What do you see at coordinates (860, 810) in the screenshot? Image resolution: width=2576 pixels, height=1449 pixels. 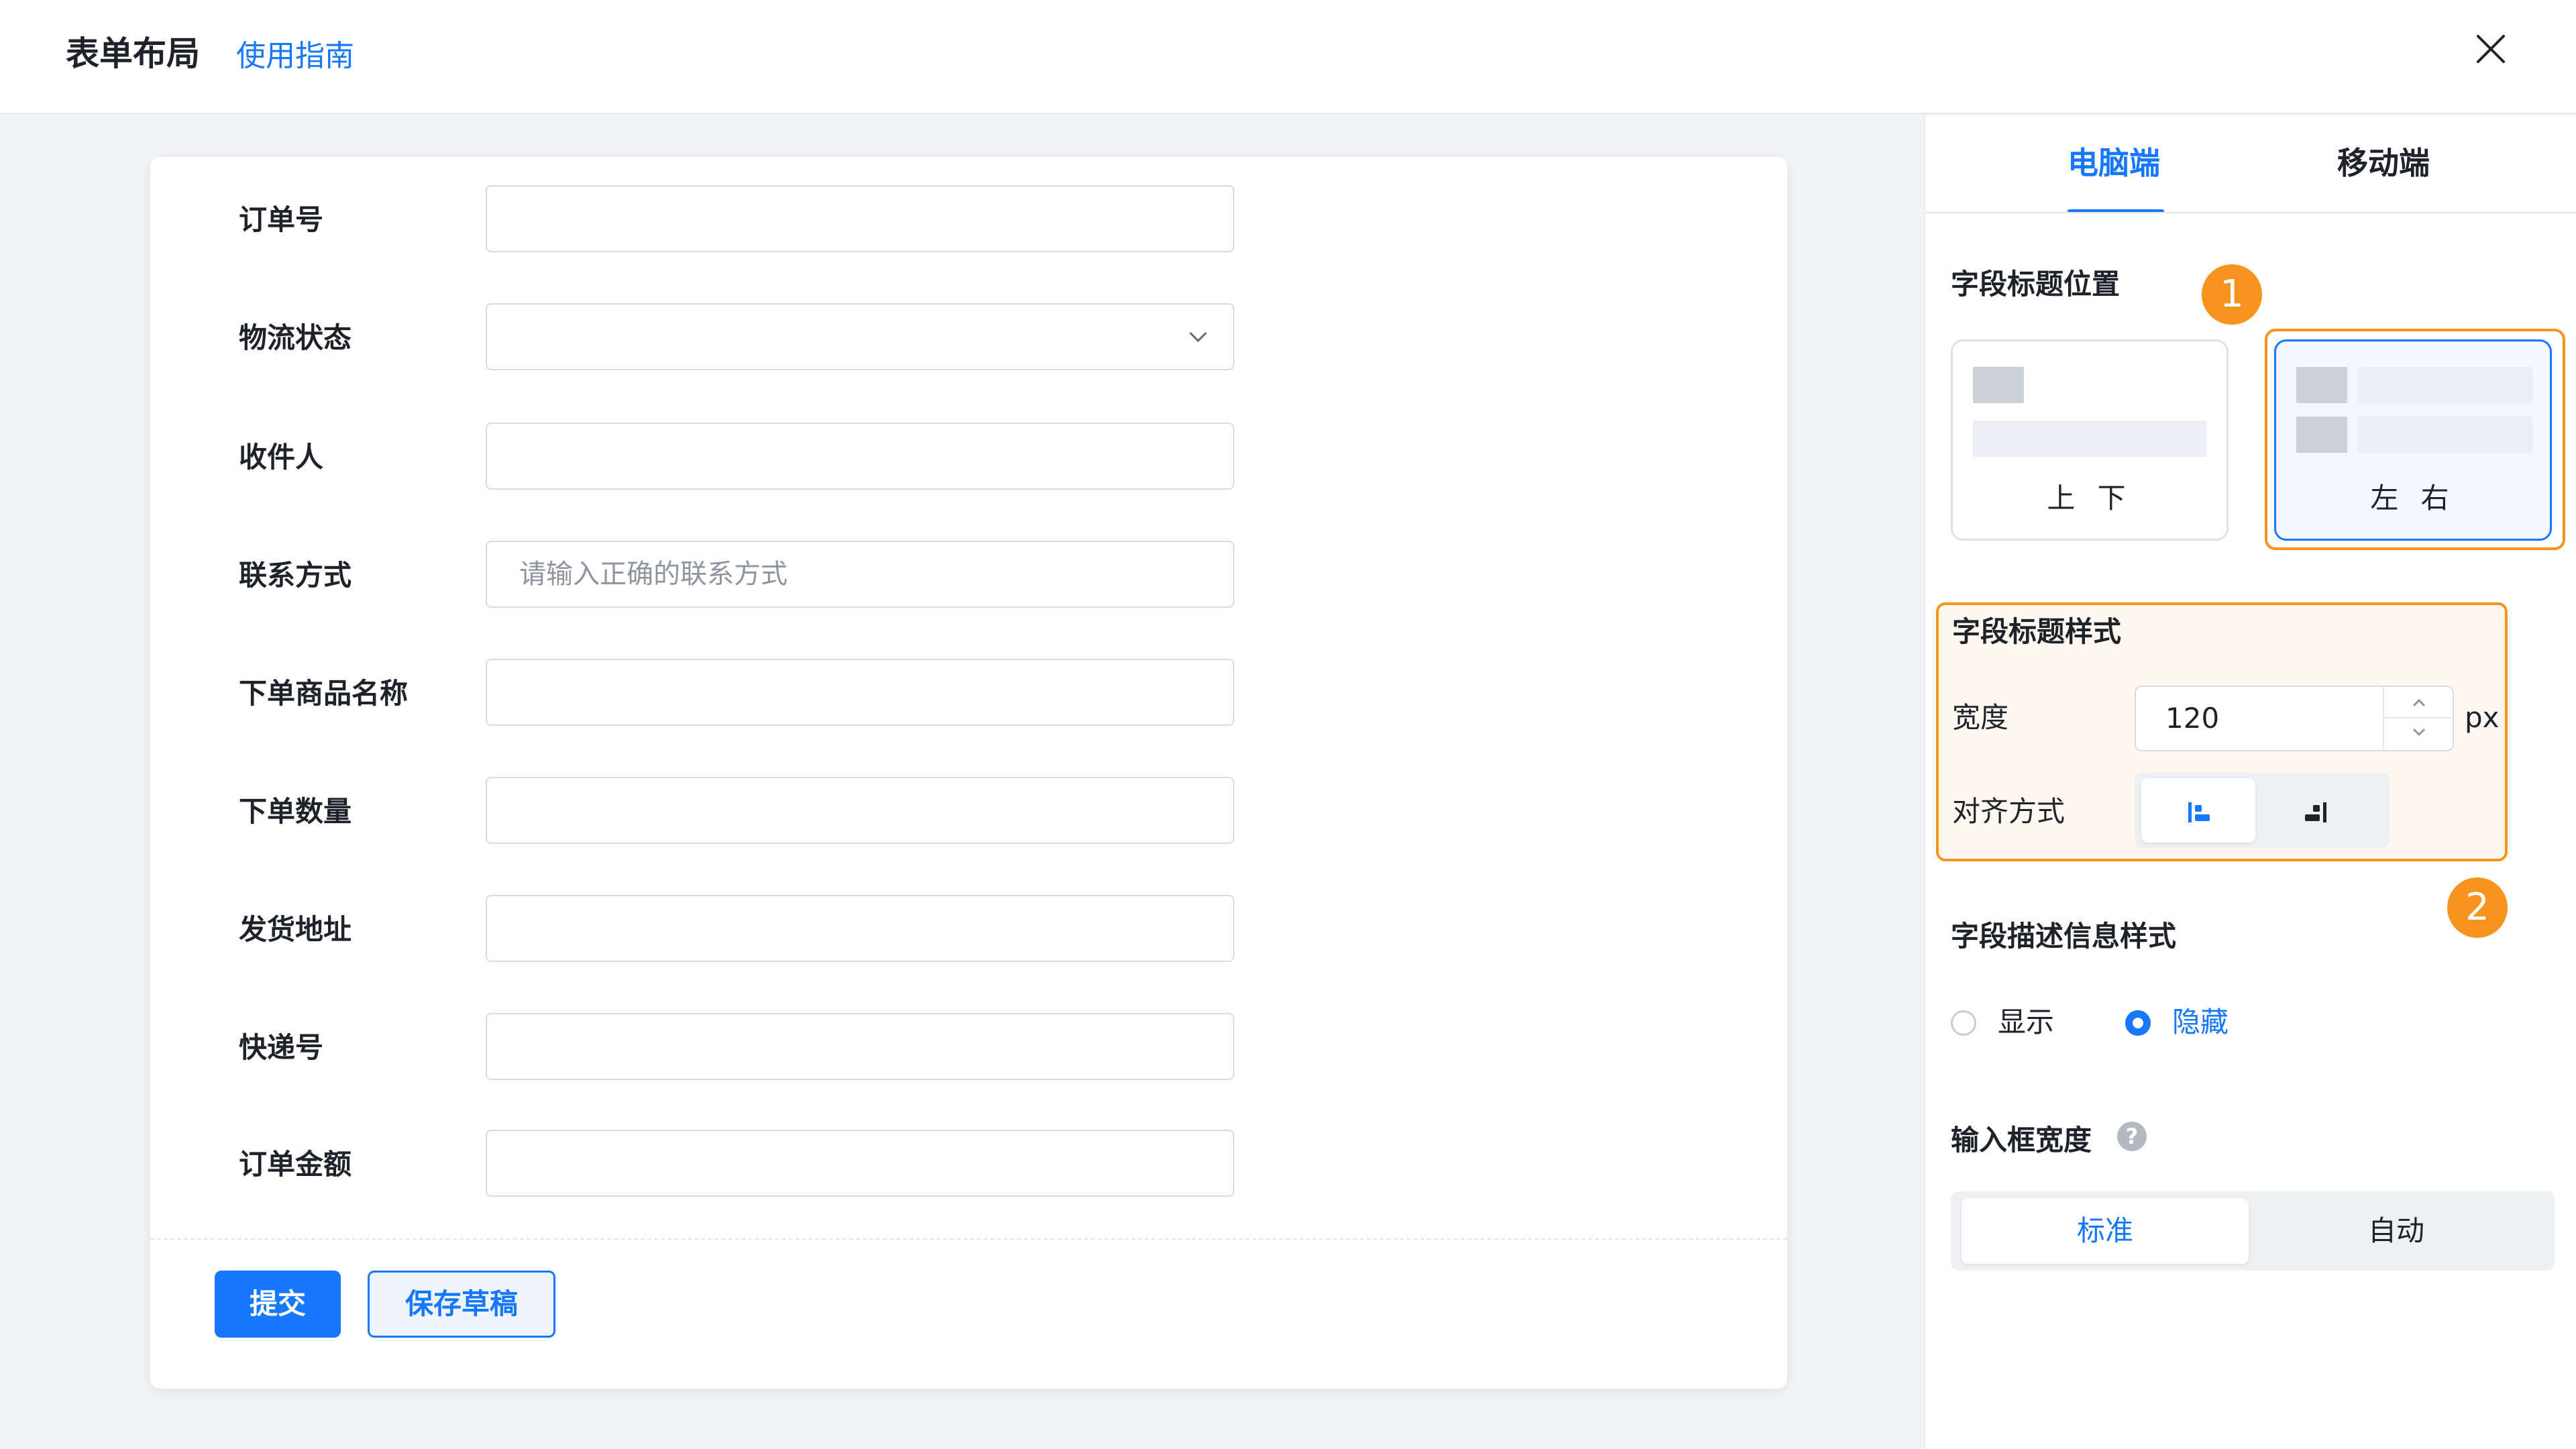 I see `quantity-input` at bounding box center [860, 810].